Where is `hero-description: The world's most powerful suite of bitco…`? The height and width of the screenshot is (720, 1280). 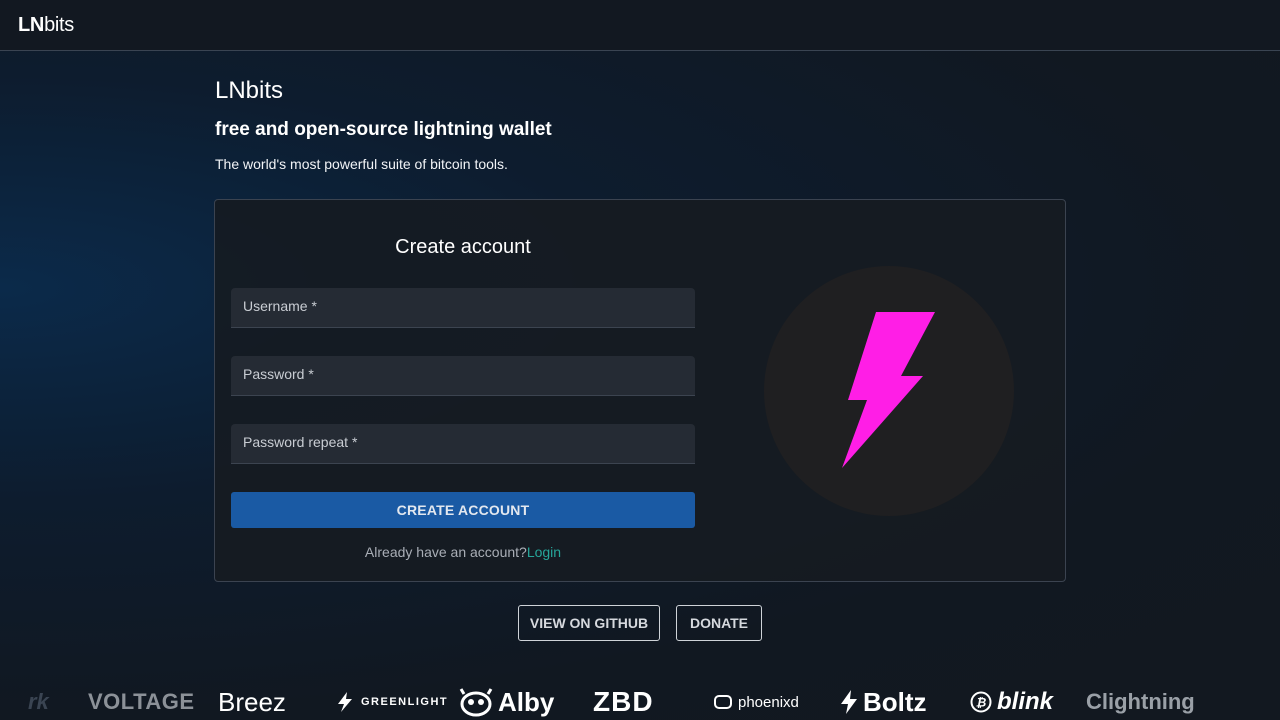 hero-description: The world's most powerful suite of bitco… is located at coordinates (361, 164).